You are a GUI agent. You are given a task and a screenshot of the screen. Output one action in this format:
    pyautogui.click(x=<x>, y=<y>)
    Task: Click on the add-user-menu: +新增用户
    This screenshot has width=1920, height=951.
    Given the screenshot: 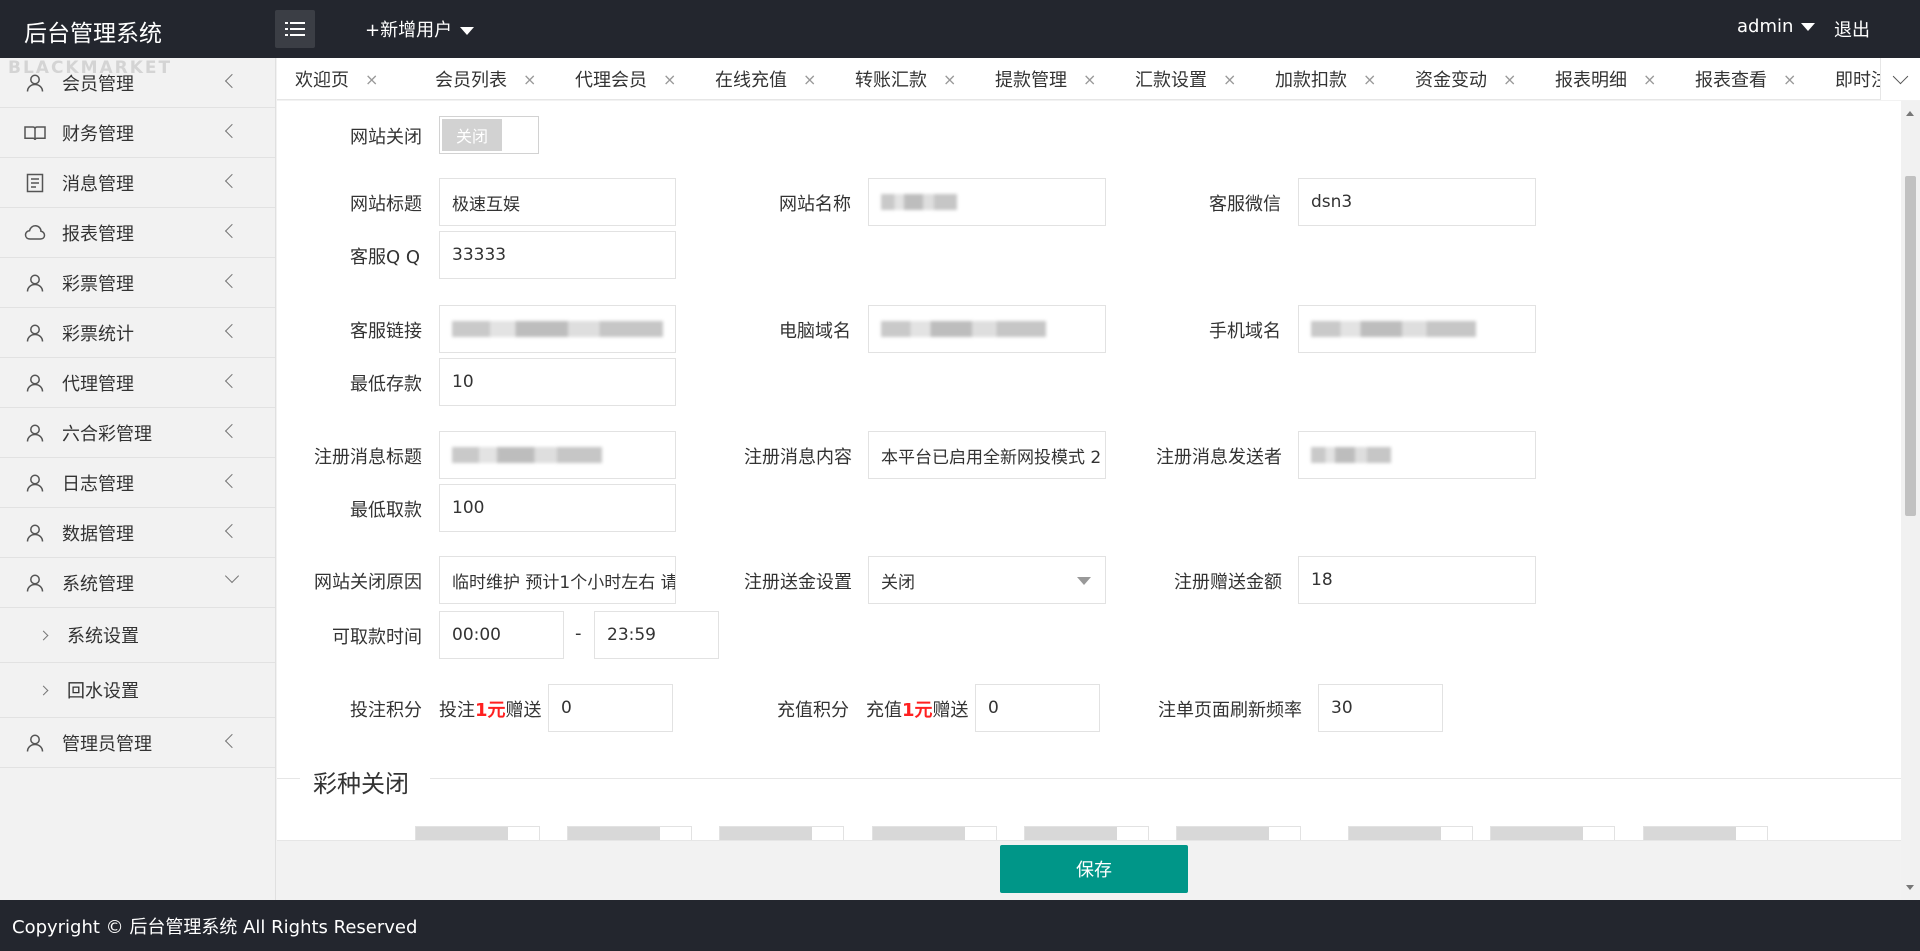 What is the action you would take?
    pyautogui.click(x=420, y=29)
    